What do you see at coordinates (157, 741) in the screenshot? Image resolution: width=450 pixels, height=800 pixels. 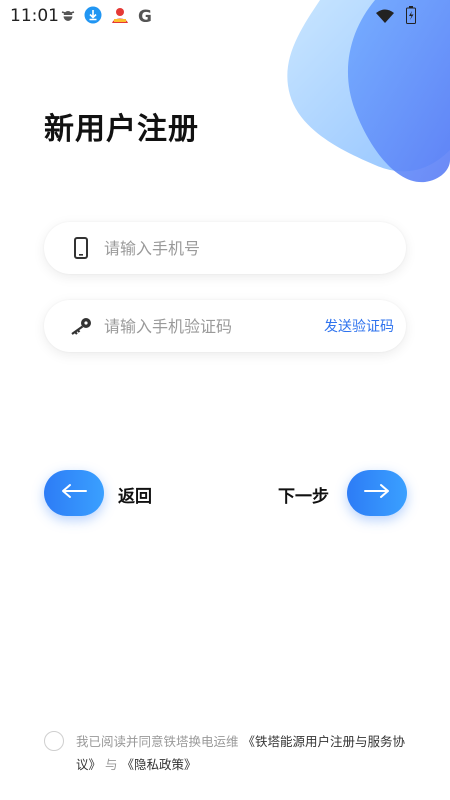 I see `agreement-prefix: 我已阅读并同意铁塔换电运维` at bounding box center [157, 741].